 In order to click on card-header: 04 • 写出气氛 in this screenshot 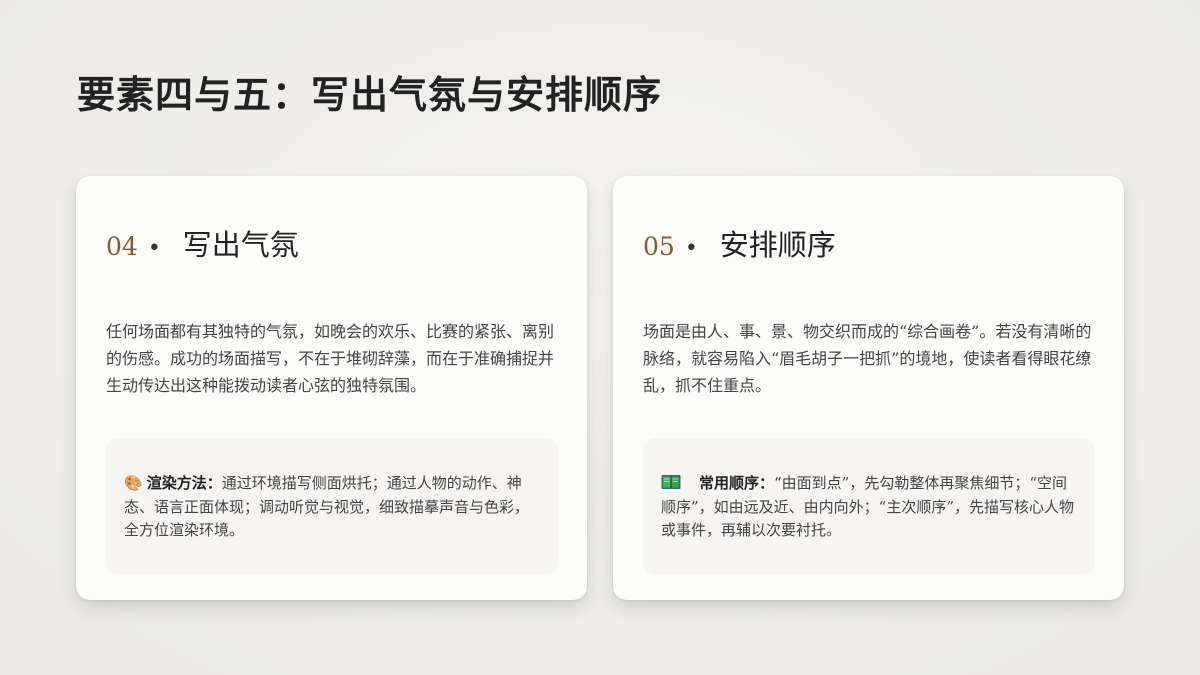, I will do `click(202, 243)`.